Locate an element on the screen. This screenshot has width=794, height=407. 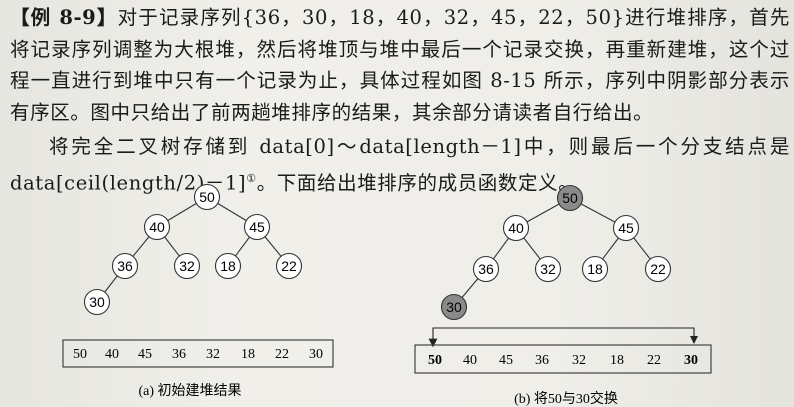
array-b-cell: 45 is located at coordinates (506, 360).